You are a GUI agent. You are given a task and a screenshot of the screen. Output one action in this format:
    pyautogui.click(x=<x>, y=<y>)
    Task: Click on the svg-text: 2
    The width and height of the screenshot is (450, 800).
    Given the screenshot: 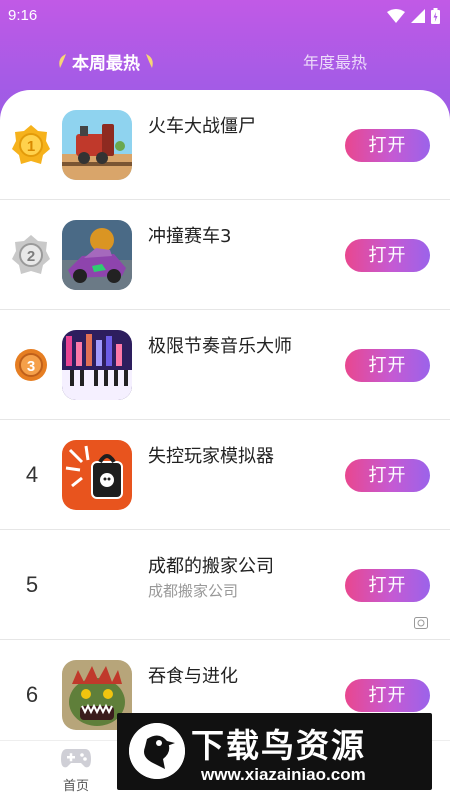 What is the action you would take?
    pyautogui.click(x=31, y=256)
    